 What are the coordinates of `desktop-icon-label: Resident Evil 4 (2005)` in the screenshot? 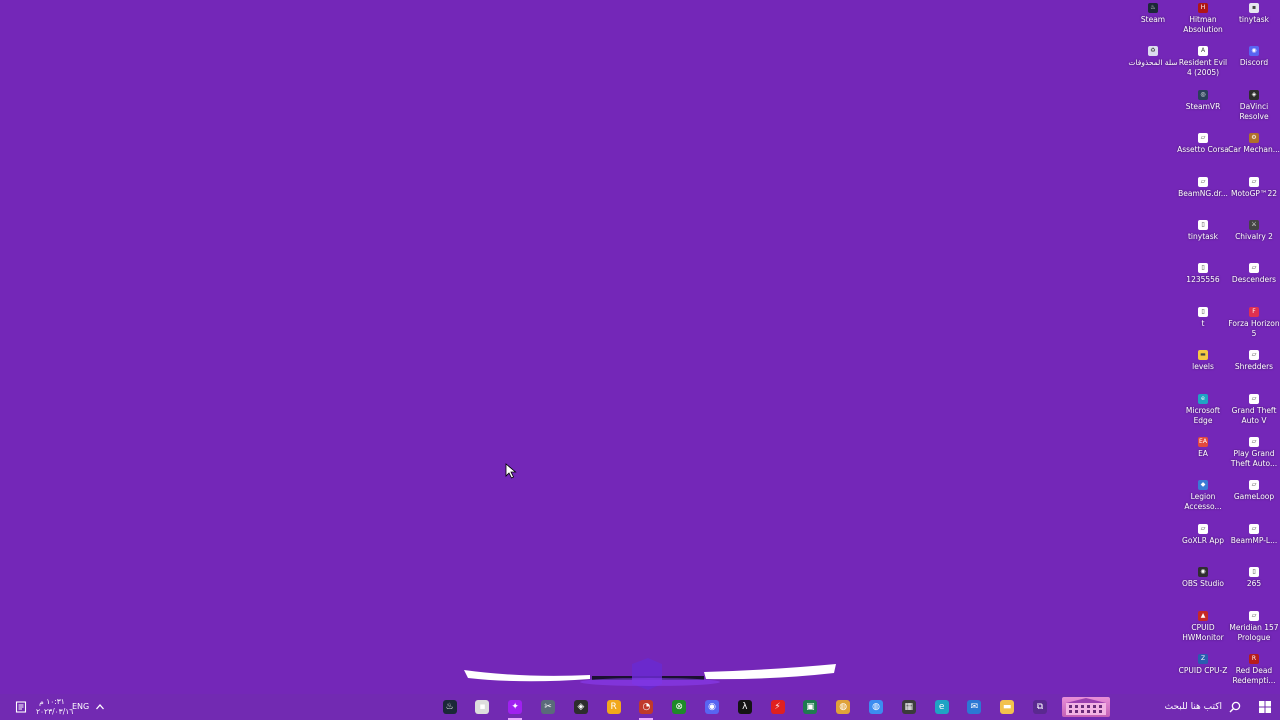 It's located at (1203, 68).